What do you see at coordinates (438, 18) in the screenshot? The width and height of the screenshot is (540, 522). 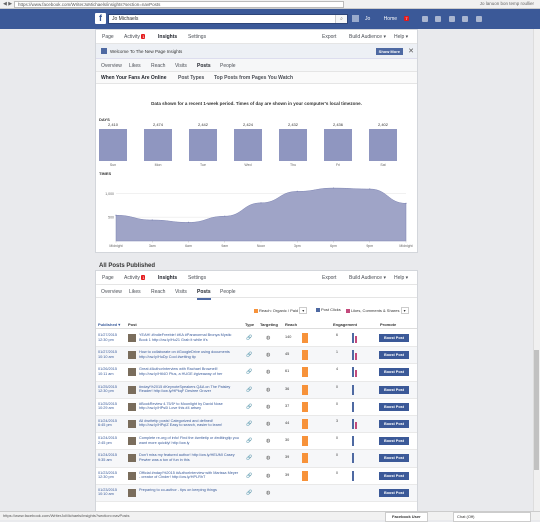 I see `messages-icon` at bounding box center [438, 18].